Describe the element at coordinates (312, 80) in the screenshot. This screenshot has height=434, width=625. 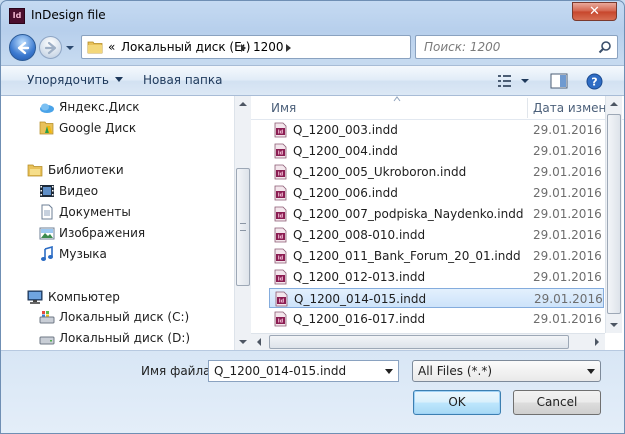
I see `command-bar: Упорядочить Новая папка ?` at that location.